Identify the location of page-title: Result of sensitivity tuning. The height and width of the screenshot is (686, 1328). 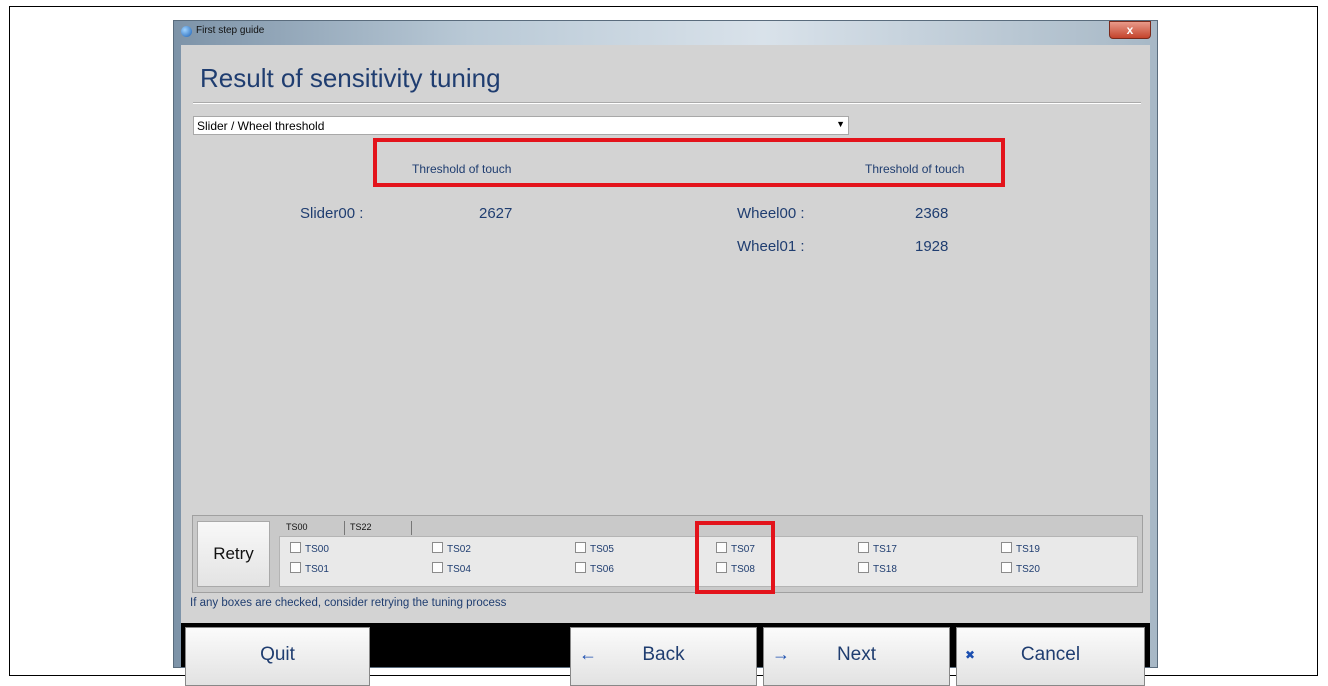
(350, 78).